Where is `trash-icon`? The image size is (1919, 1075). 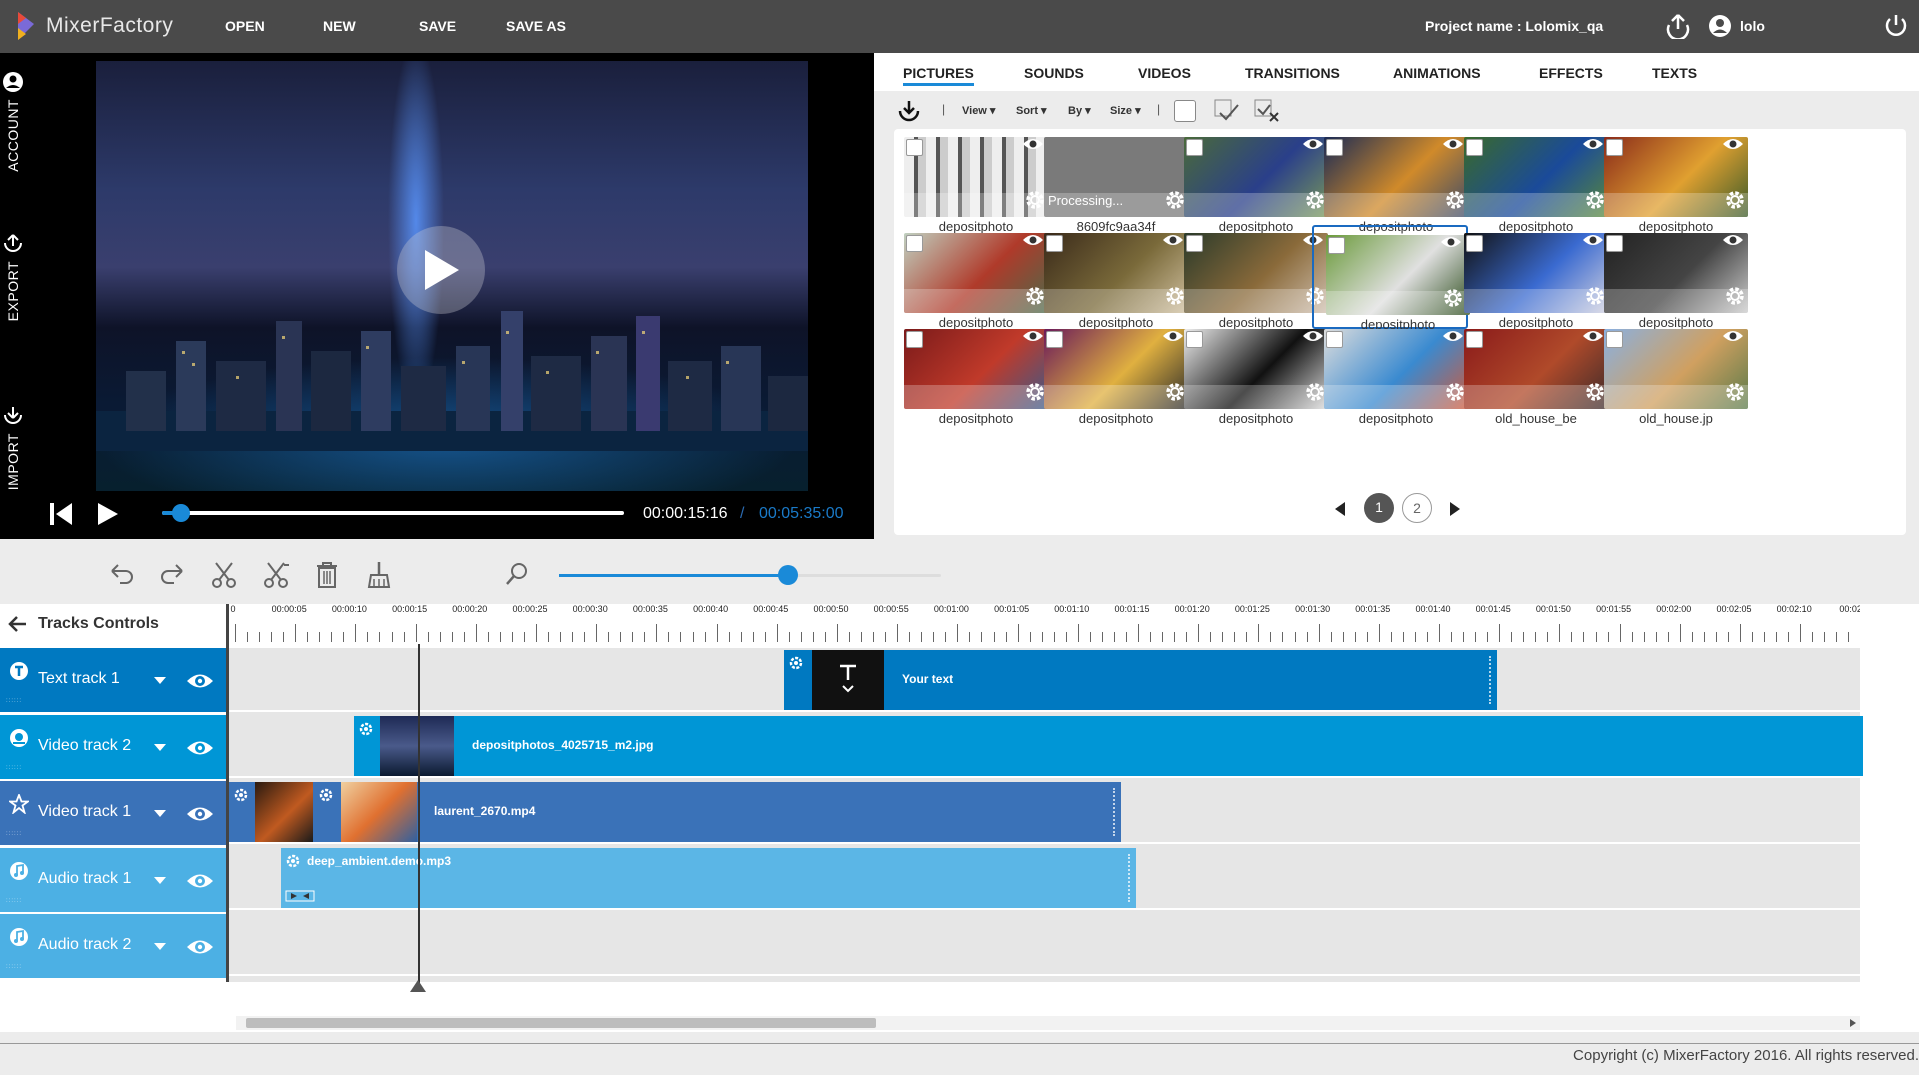
trash-icon is located at coordinates (327, 575).